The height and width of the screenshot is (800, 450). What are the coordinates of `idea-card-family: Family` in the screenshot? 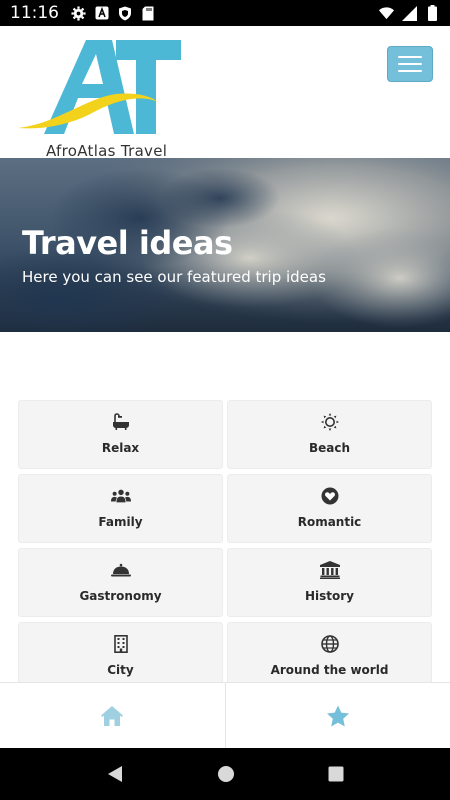 It's located at (120, 508).